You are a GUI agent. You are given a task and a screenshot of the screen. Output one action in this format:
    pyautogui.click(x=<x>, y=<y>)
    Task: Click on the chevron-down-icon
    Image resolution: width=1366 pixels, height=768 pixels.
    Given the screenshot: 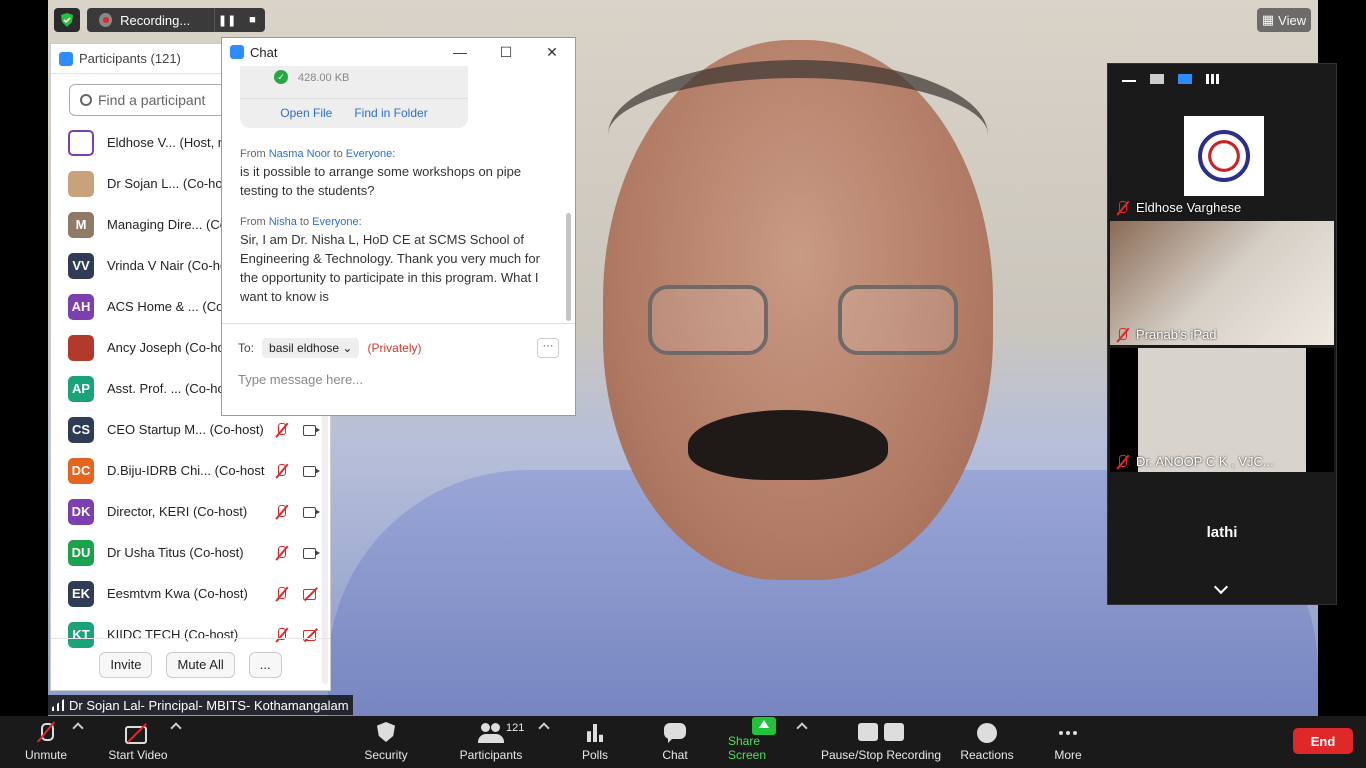 What is the action you would take?
    pyautogui.click(x=1221, y=587)
    